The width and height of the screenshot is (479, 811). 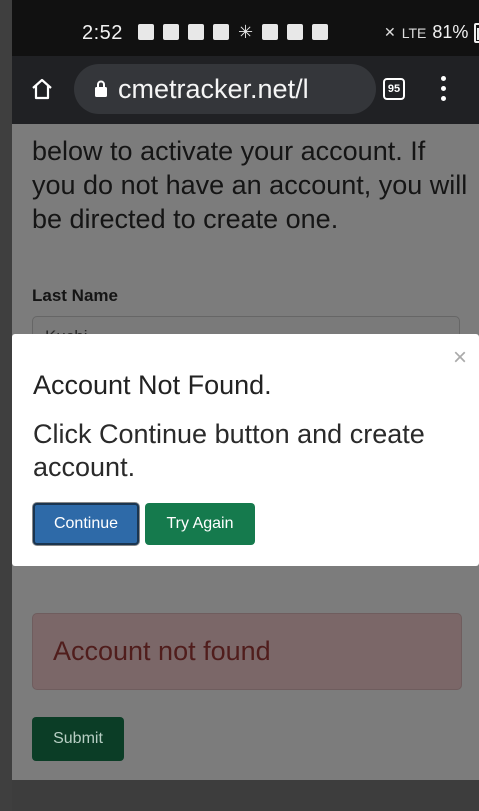 What do you see at coordinates (245, 795) in the screenshot?
I see `bottom-bar` at bounding box center [245, 795].